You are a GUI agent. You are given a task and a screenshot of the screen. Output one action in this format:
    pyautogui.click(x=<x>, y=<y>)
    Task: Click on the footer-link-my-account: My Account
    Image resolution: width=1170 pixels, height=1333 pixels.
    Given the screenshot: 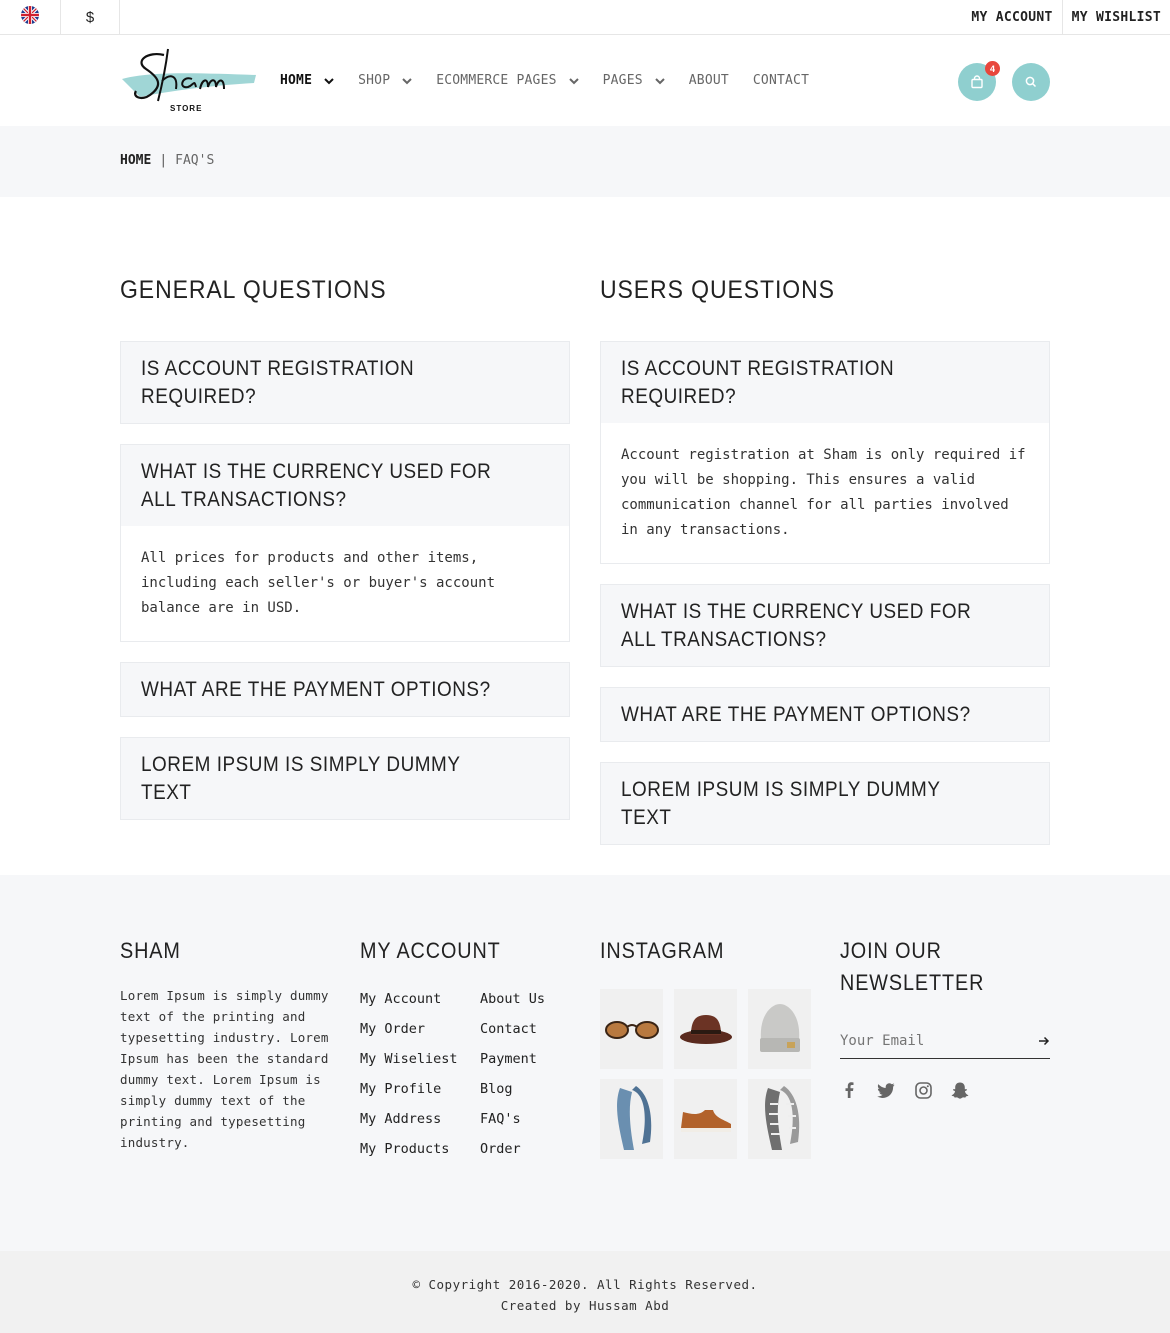 What is the action you would take?
    pyautogui.click(x=410, y=999)
    